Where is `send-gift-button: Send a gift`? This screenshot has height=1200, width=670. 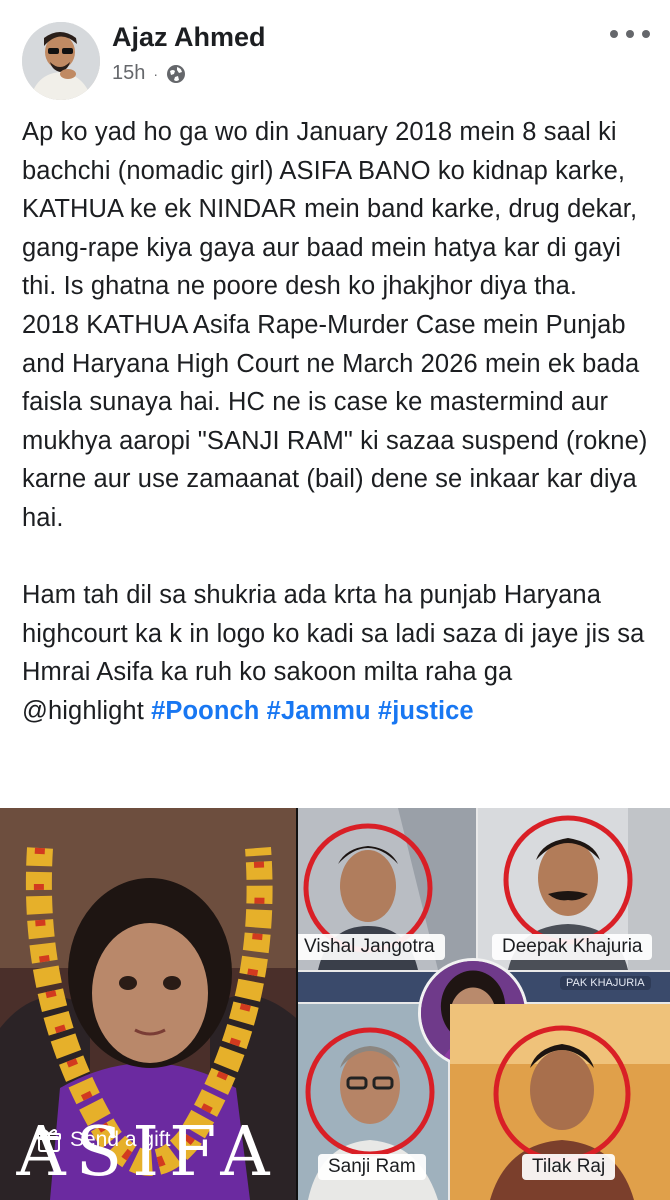
send-gift-button: Send a gift is located at coordinates (103, 1140).